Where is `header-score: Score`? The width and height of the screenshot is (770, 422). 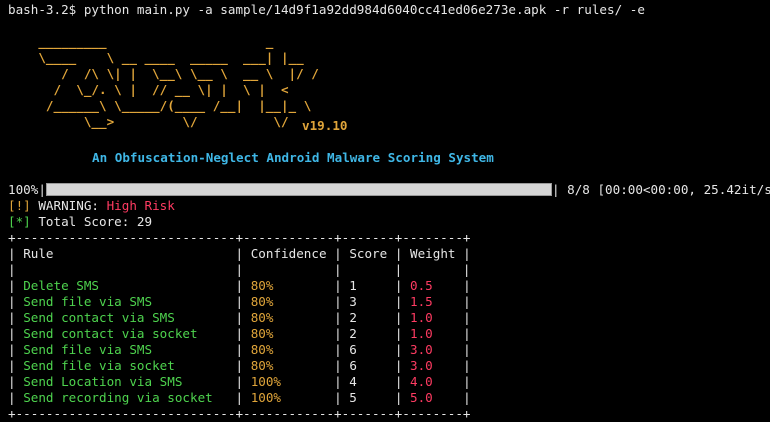 header-score: Score is located at coordinates (368, 253).